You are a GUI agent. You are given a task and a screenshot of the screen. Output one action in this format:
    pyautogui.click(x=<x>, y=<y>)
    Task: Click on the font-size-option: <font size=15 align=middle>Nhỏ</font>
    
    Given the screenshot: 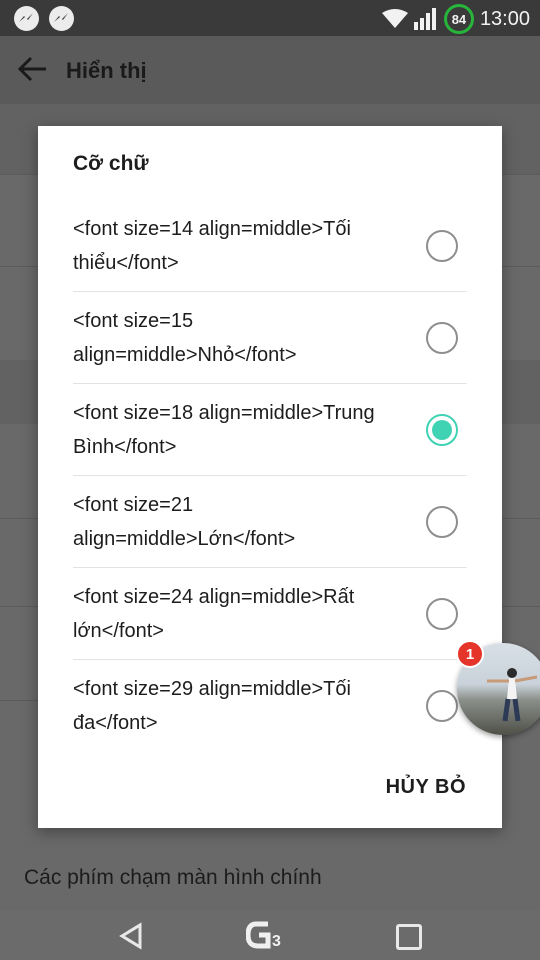 What is the action you would take?
    pyautogui.click(x=270, y=338)
    